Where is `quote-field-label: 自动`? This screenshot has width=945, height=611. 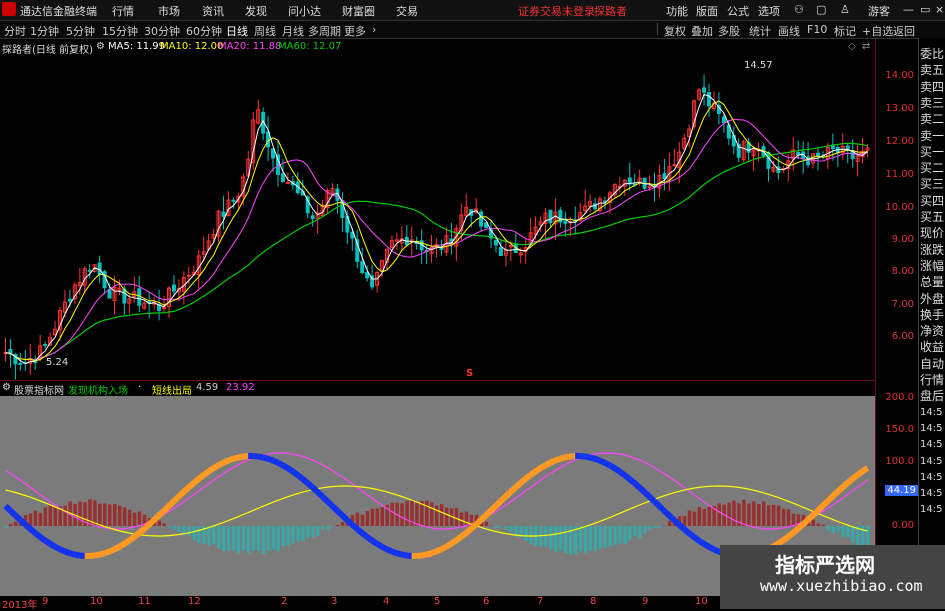 quote-field-label: 自动 is located at coordinates (932, 364).